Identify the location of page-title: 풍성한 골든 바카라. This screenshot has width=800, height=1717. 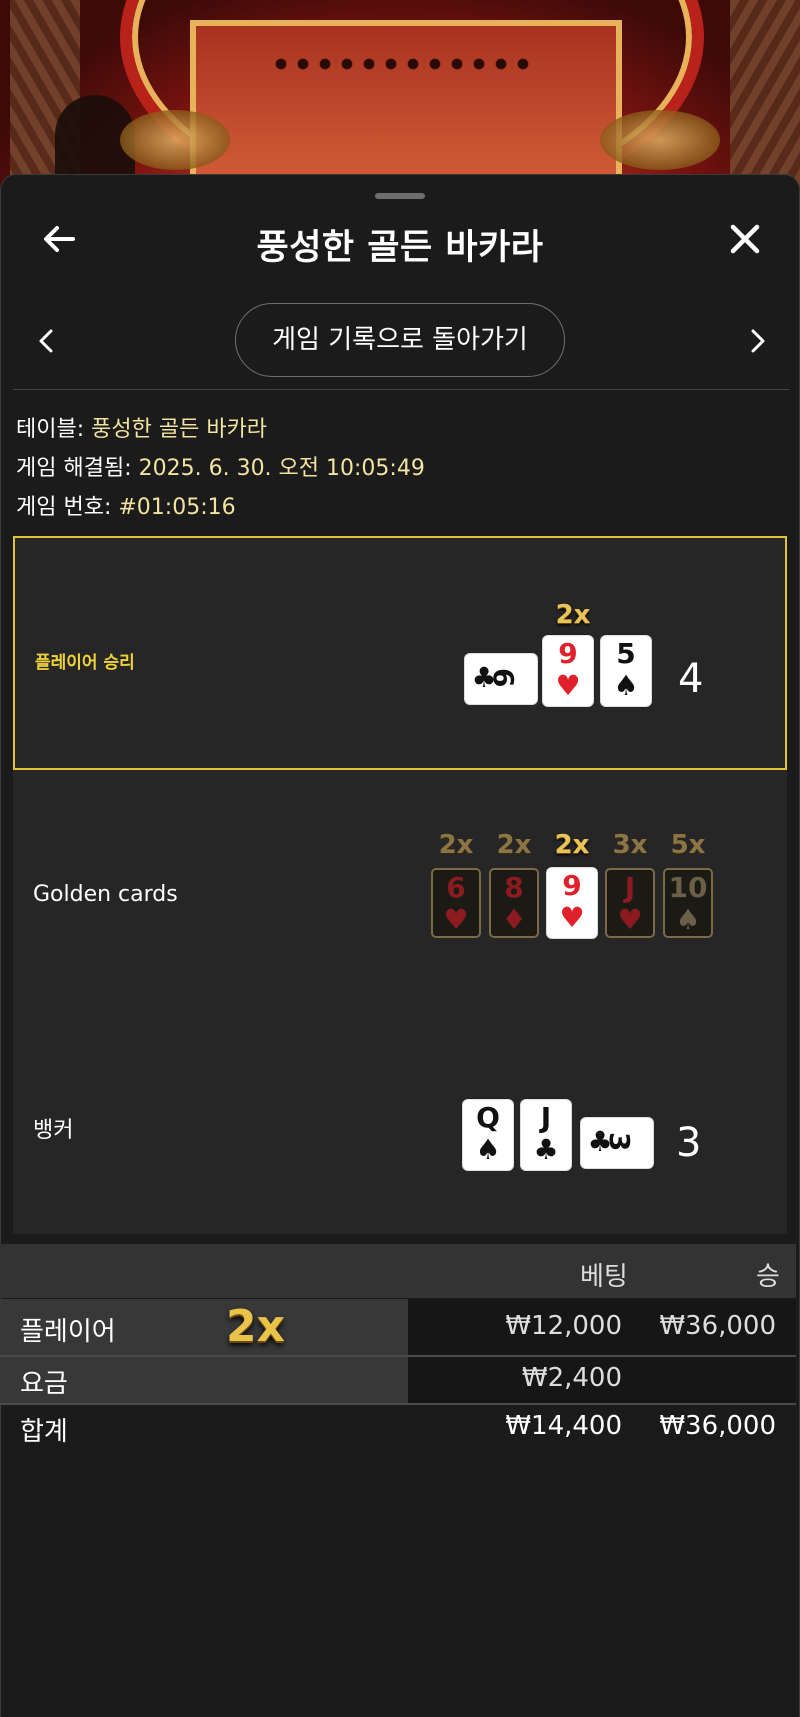
(400, 248).